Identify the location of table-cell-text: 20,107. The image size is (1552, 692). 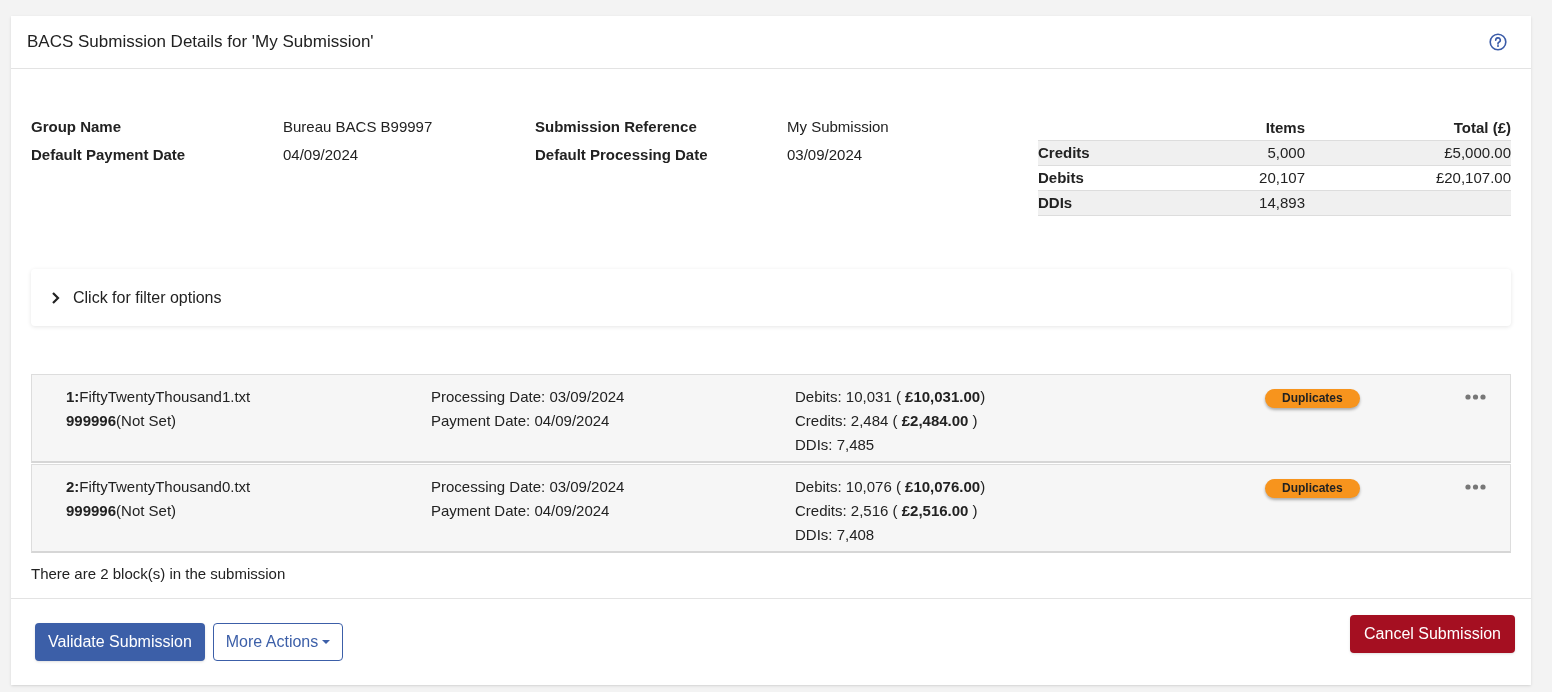
(1281, 177).